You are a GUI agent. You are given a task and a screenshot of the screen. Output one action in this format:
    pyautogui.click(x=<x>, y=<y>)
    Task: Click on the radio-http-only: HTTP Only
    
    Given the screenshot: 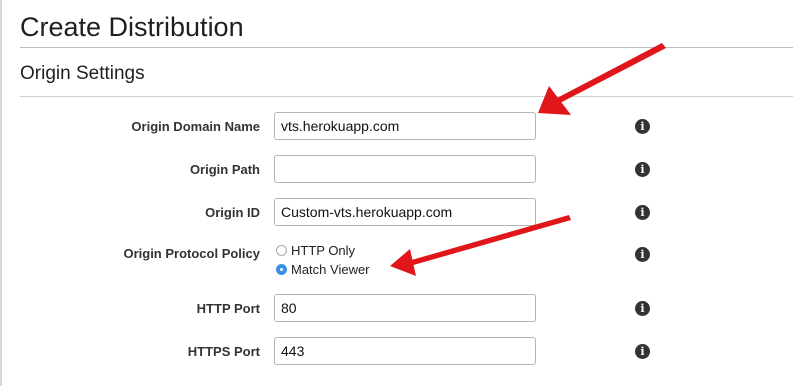 What is the action you would take?
    pyautogui.click(x=356, y=251)
    